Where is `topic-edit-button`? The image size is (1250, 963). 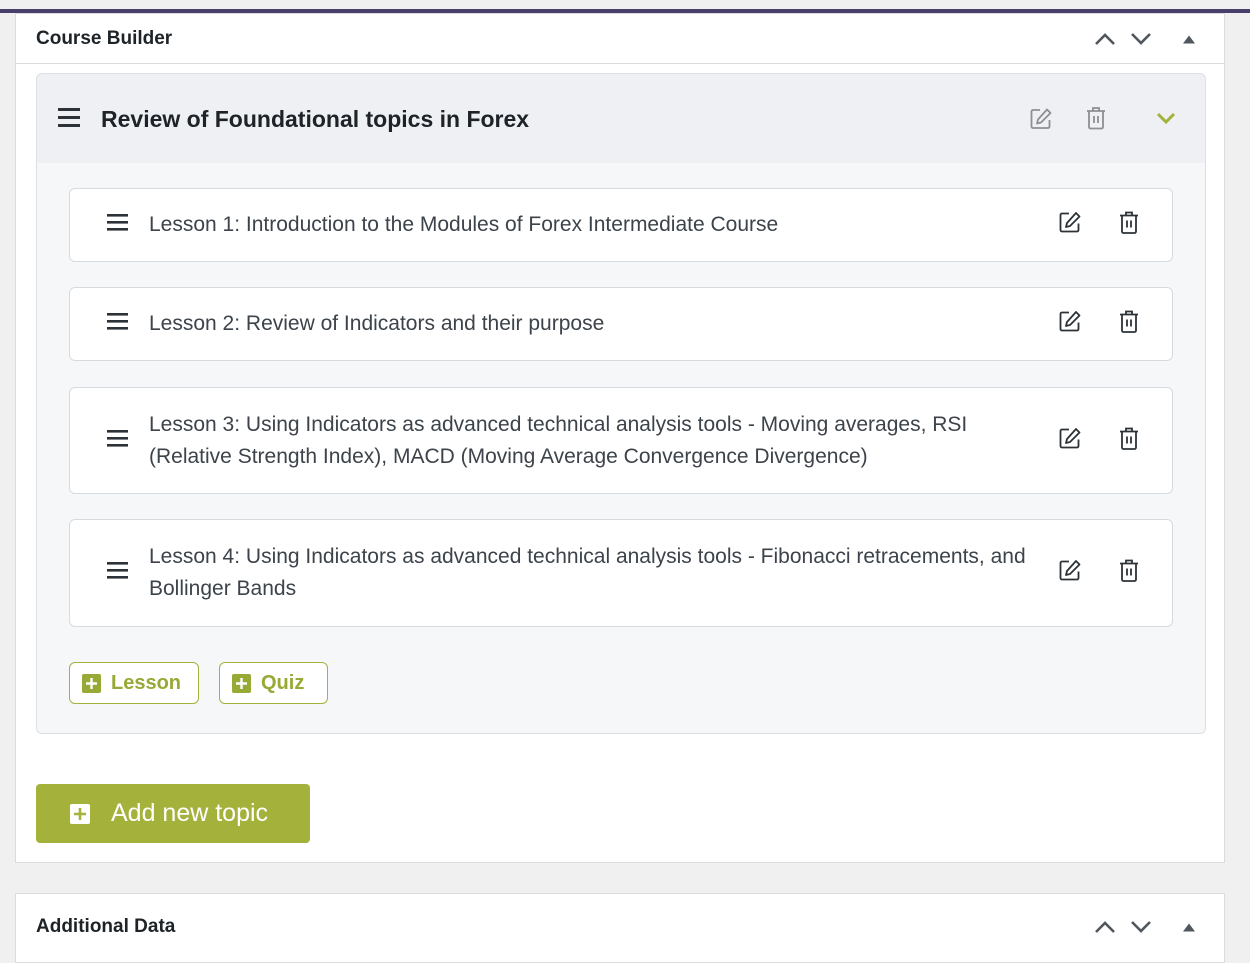
topic-edit-button is located at coordinates (1041, 119).